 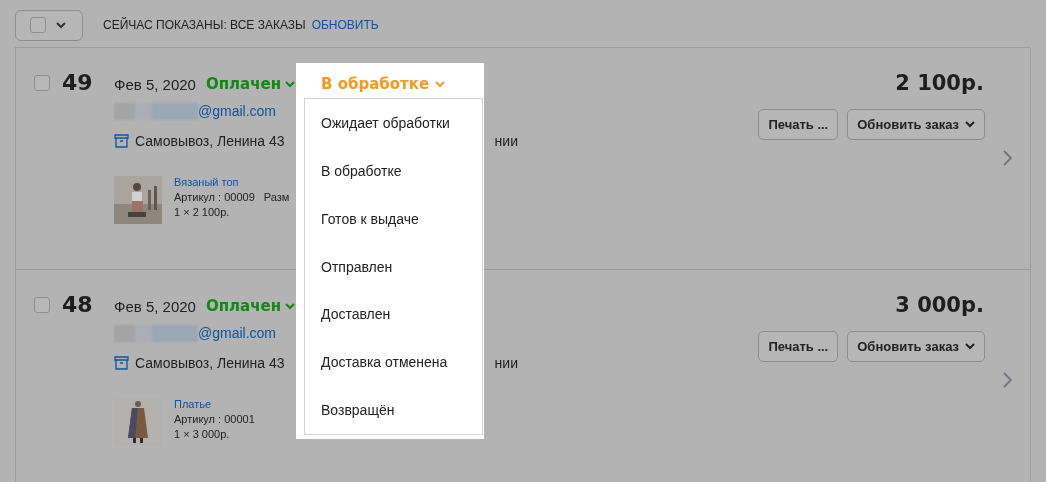 What do you see at coordinates (345, 25) in the screenshot?
I see `refresh-link: ОБНОВИТЬ` at bounding box center [345, 25].